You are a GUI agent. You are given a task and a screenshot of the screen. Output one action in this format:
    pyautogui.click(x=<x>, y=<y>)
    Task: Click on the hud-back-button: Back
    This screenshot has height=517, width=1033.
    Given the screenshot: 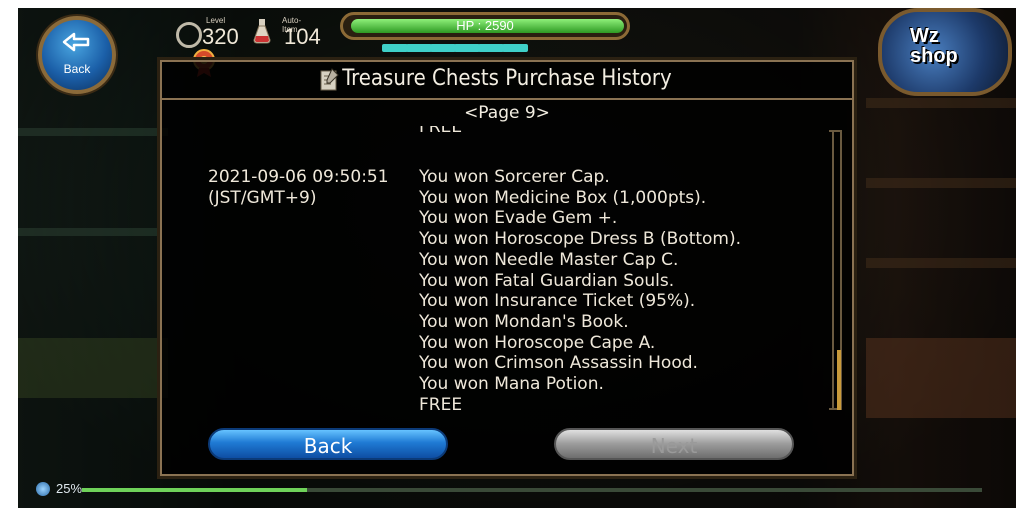 What is the action you would take?
    pyautogui.click(x=77, y=55)
    